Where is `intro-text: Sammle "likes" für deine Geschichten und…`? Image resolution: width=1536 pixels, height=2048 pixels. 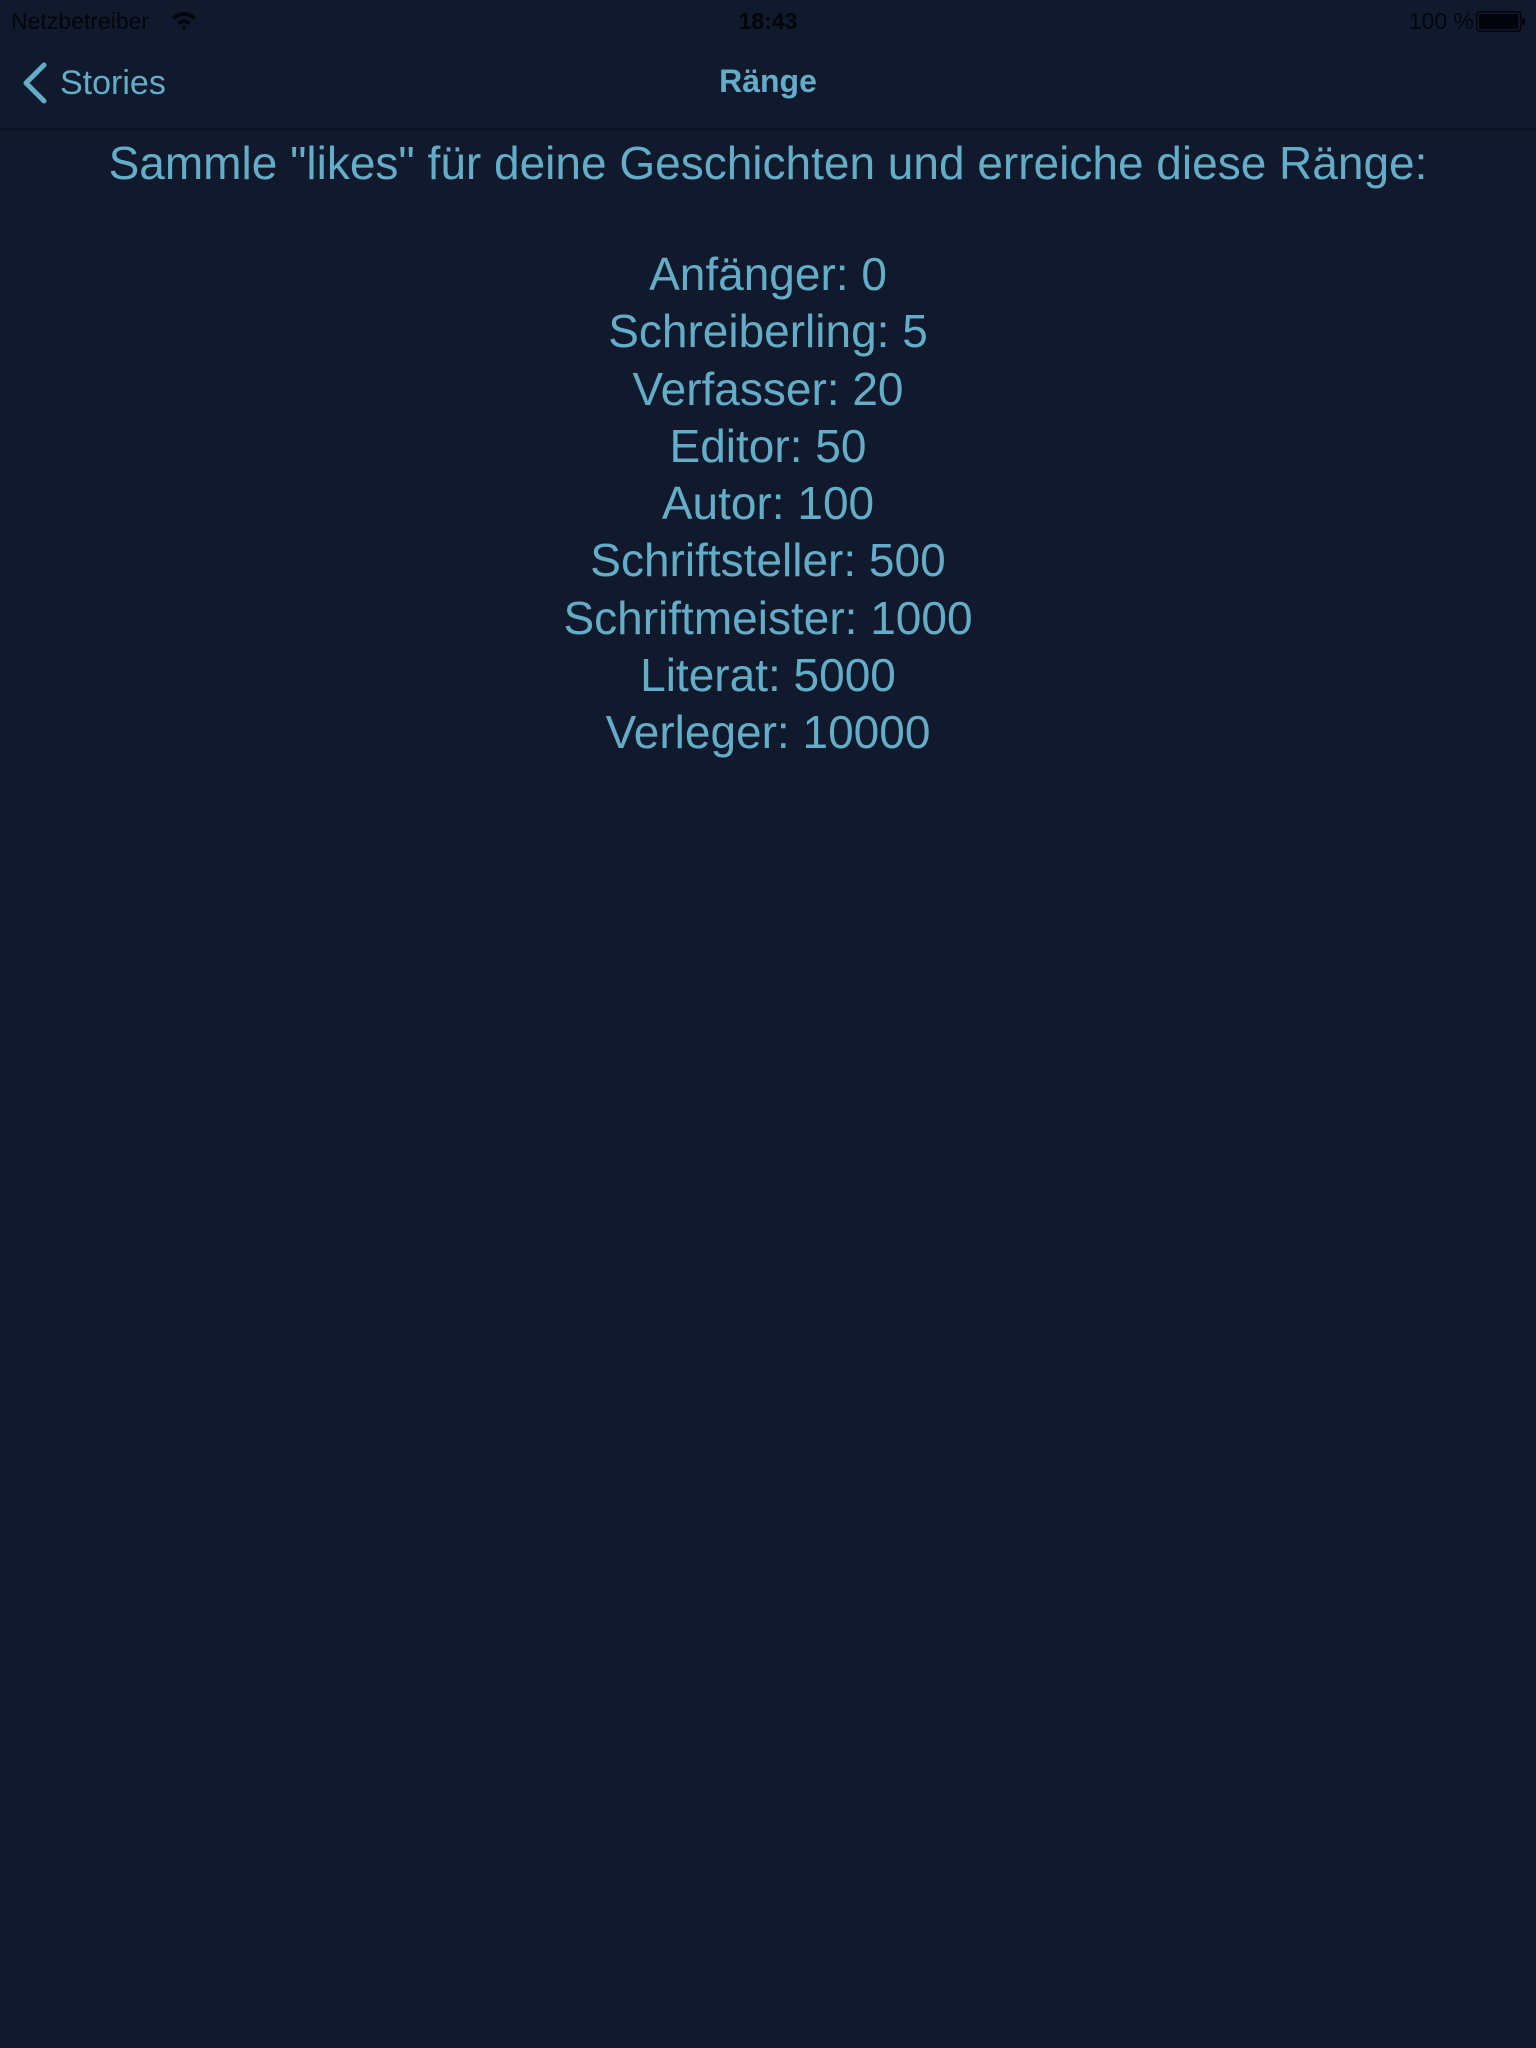 intro-text: Sammle "likes" für deine Geschichten und… is located at coordinates (768, 163).